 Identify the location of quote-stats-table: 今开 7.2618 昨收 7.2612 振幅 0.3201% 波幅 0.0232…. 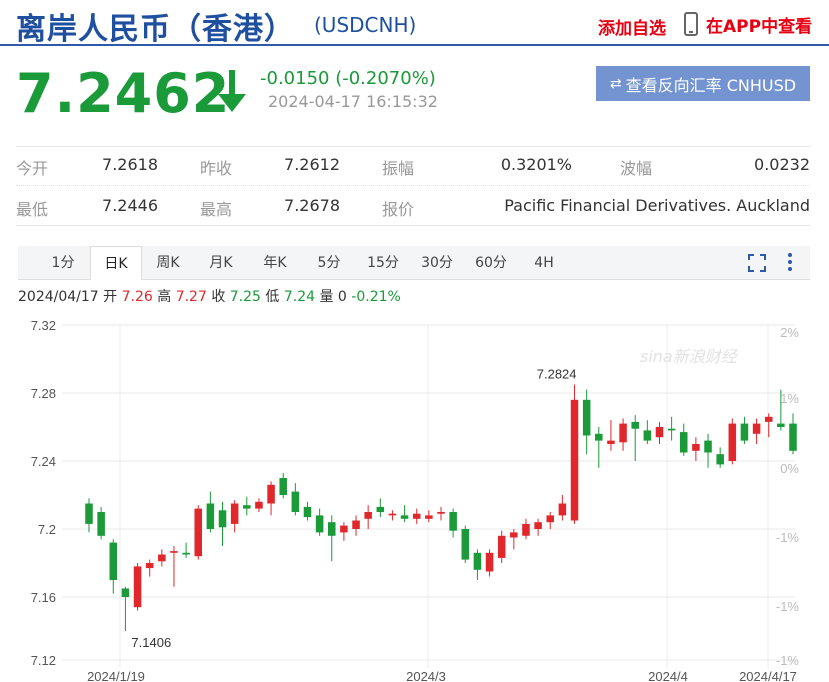
(413, 186).